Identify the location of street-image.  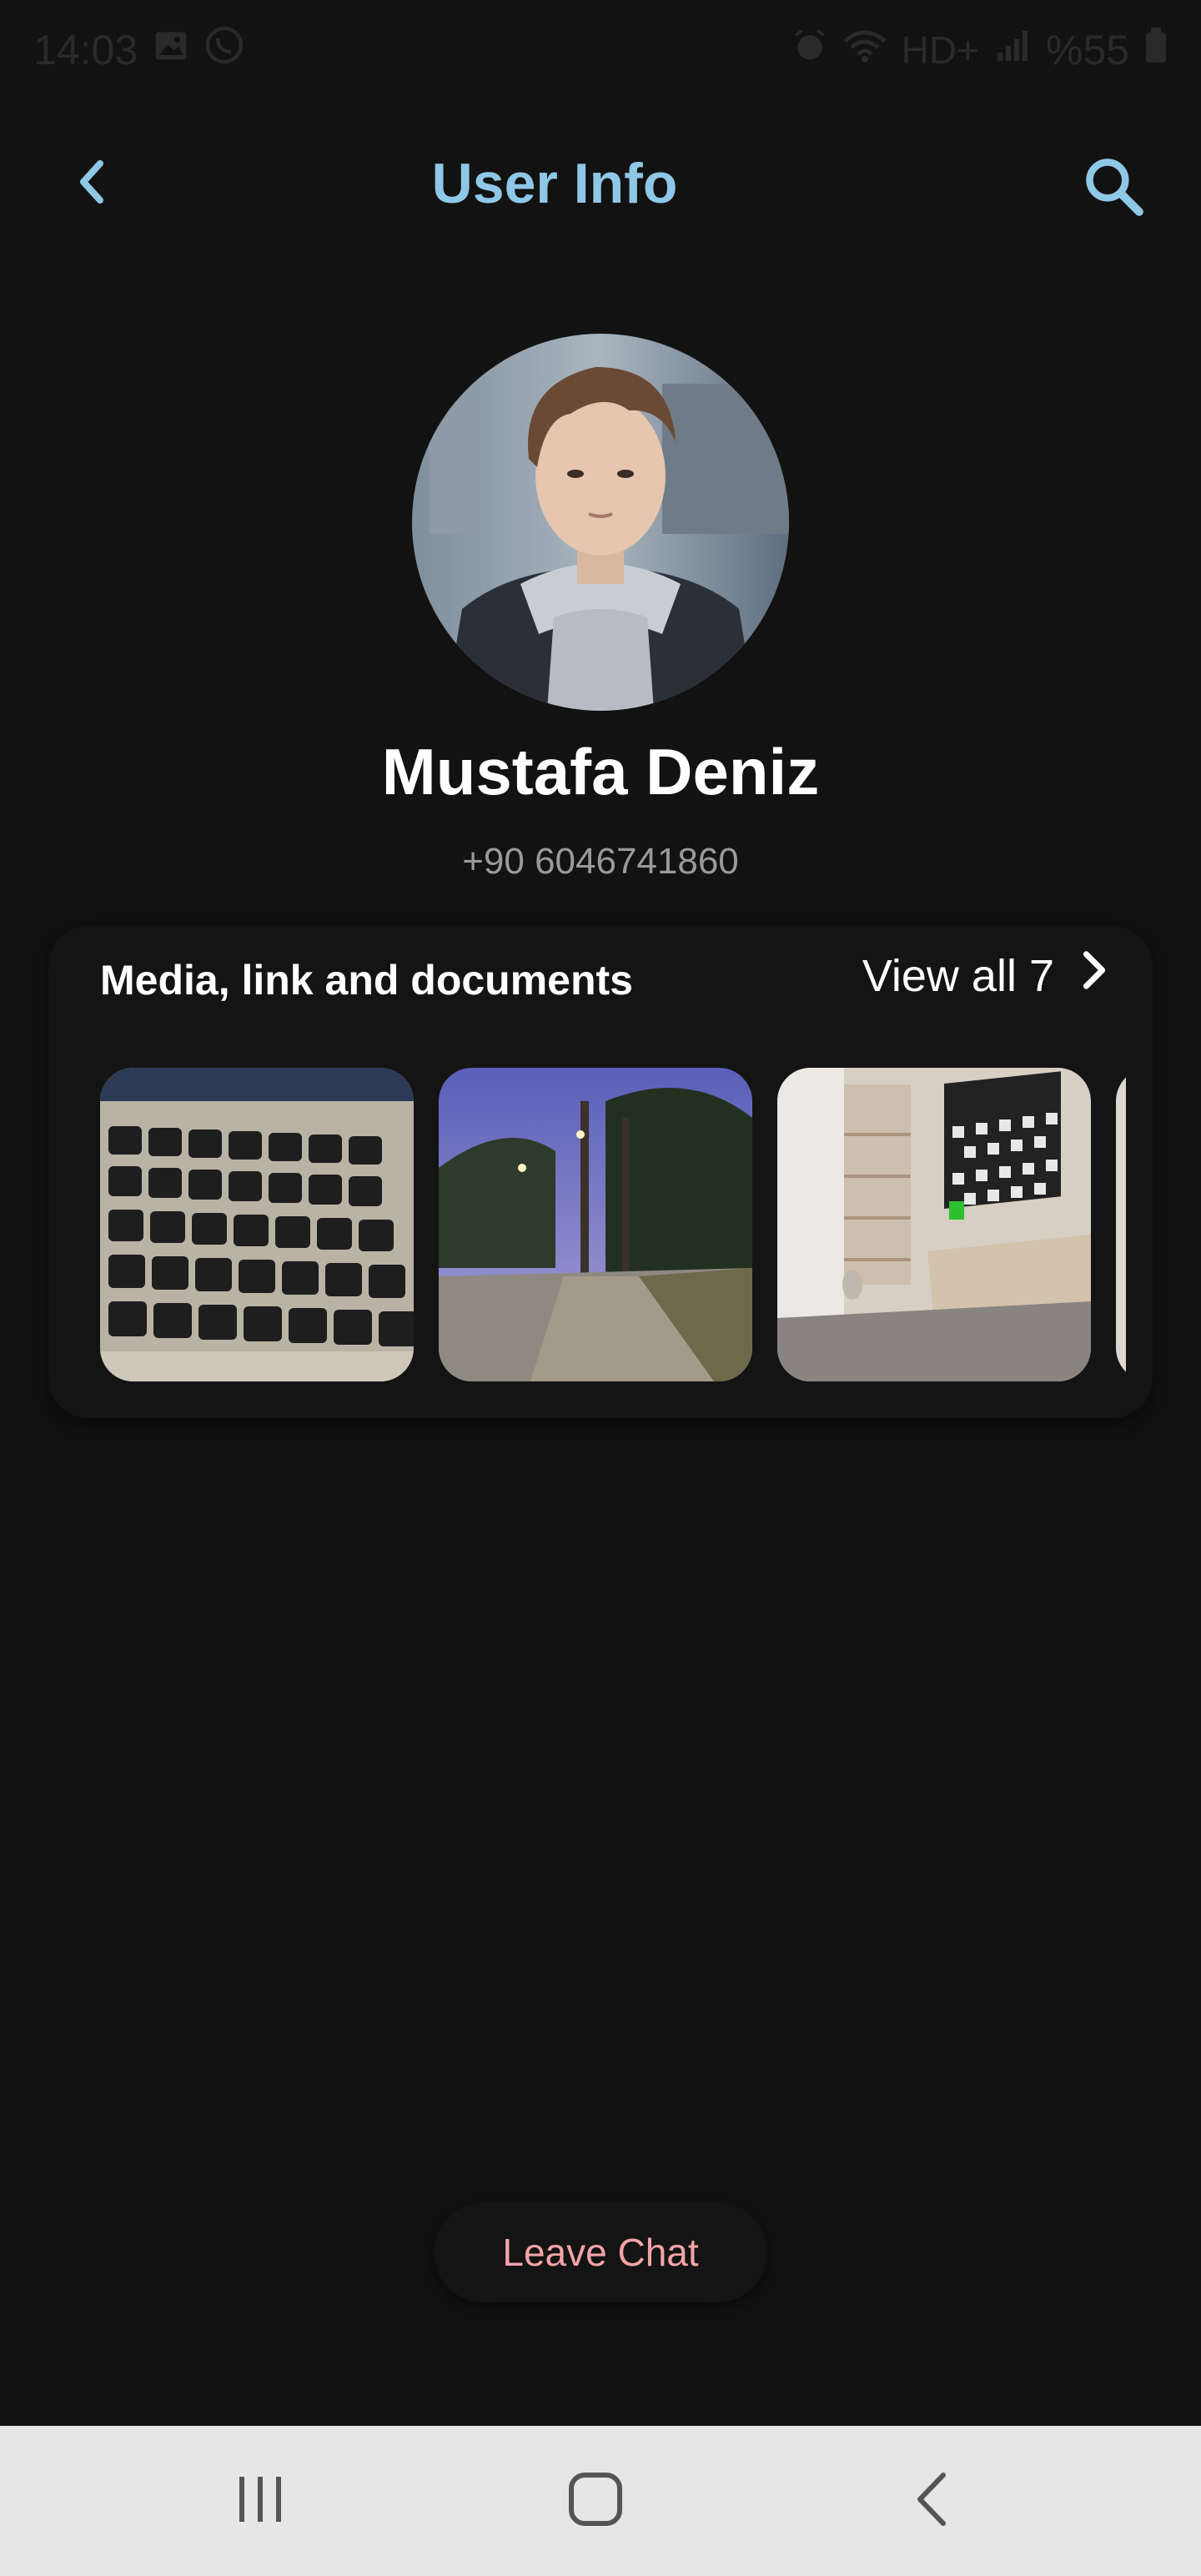
(596, 1224).